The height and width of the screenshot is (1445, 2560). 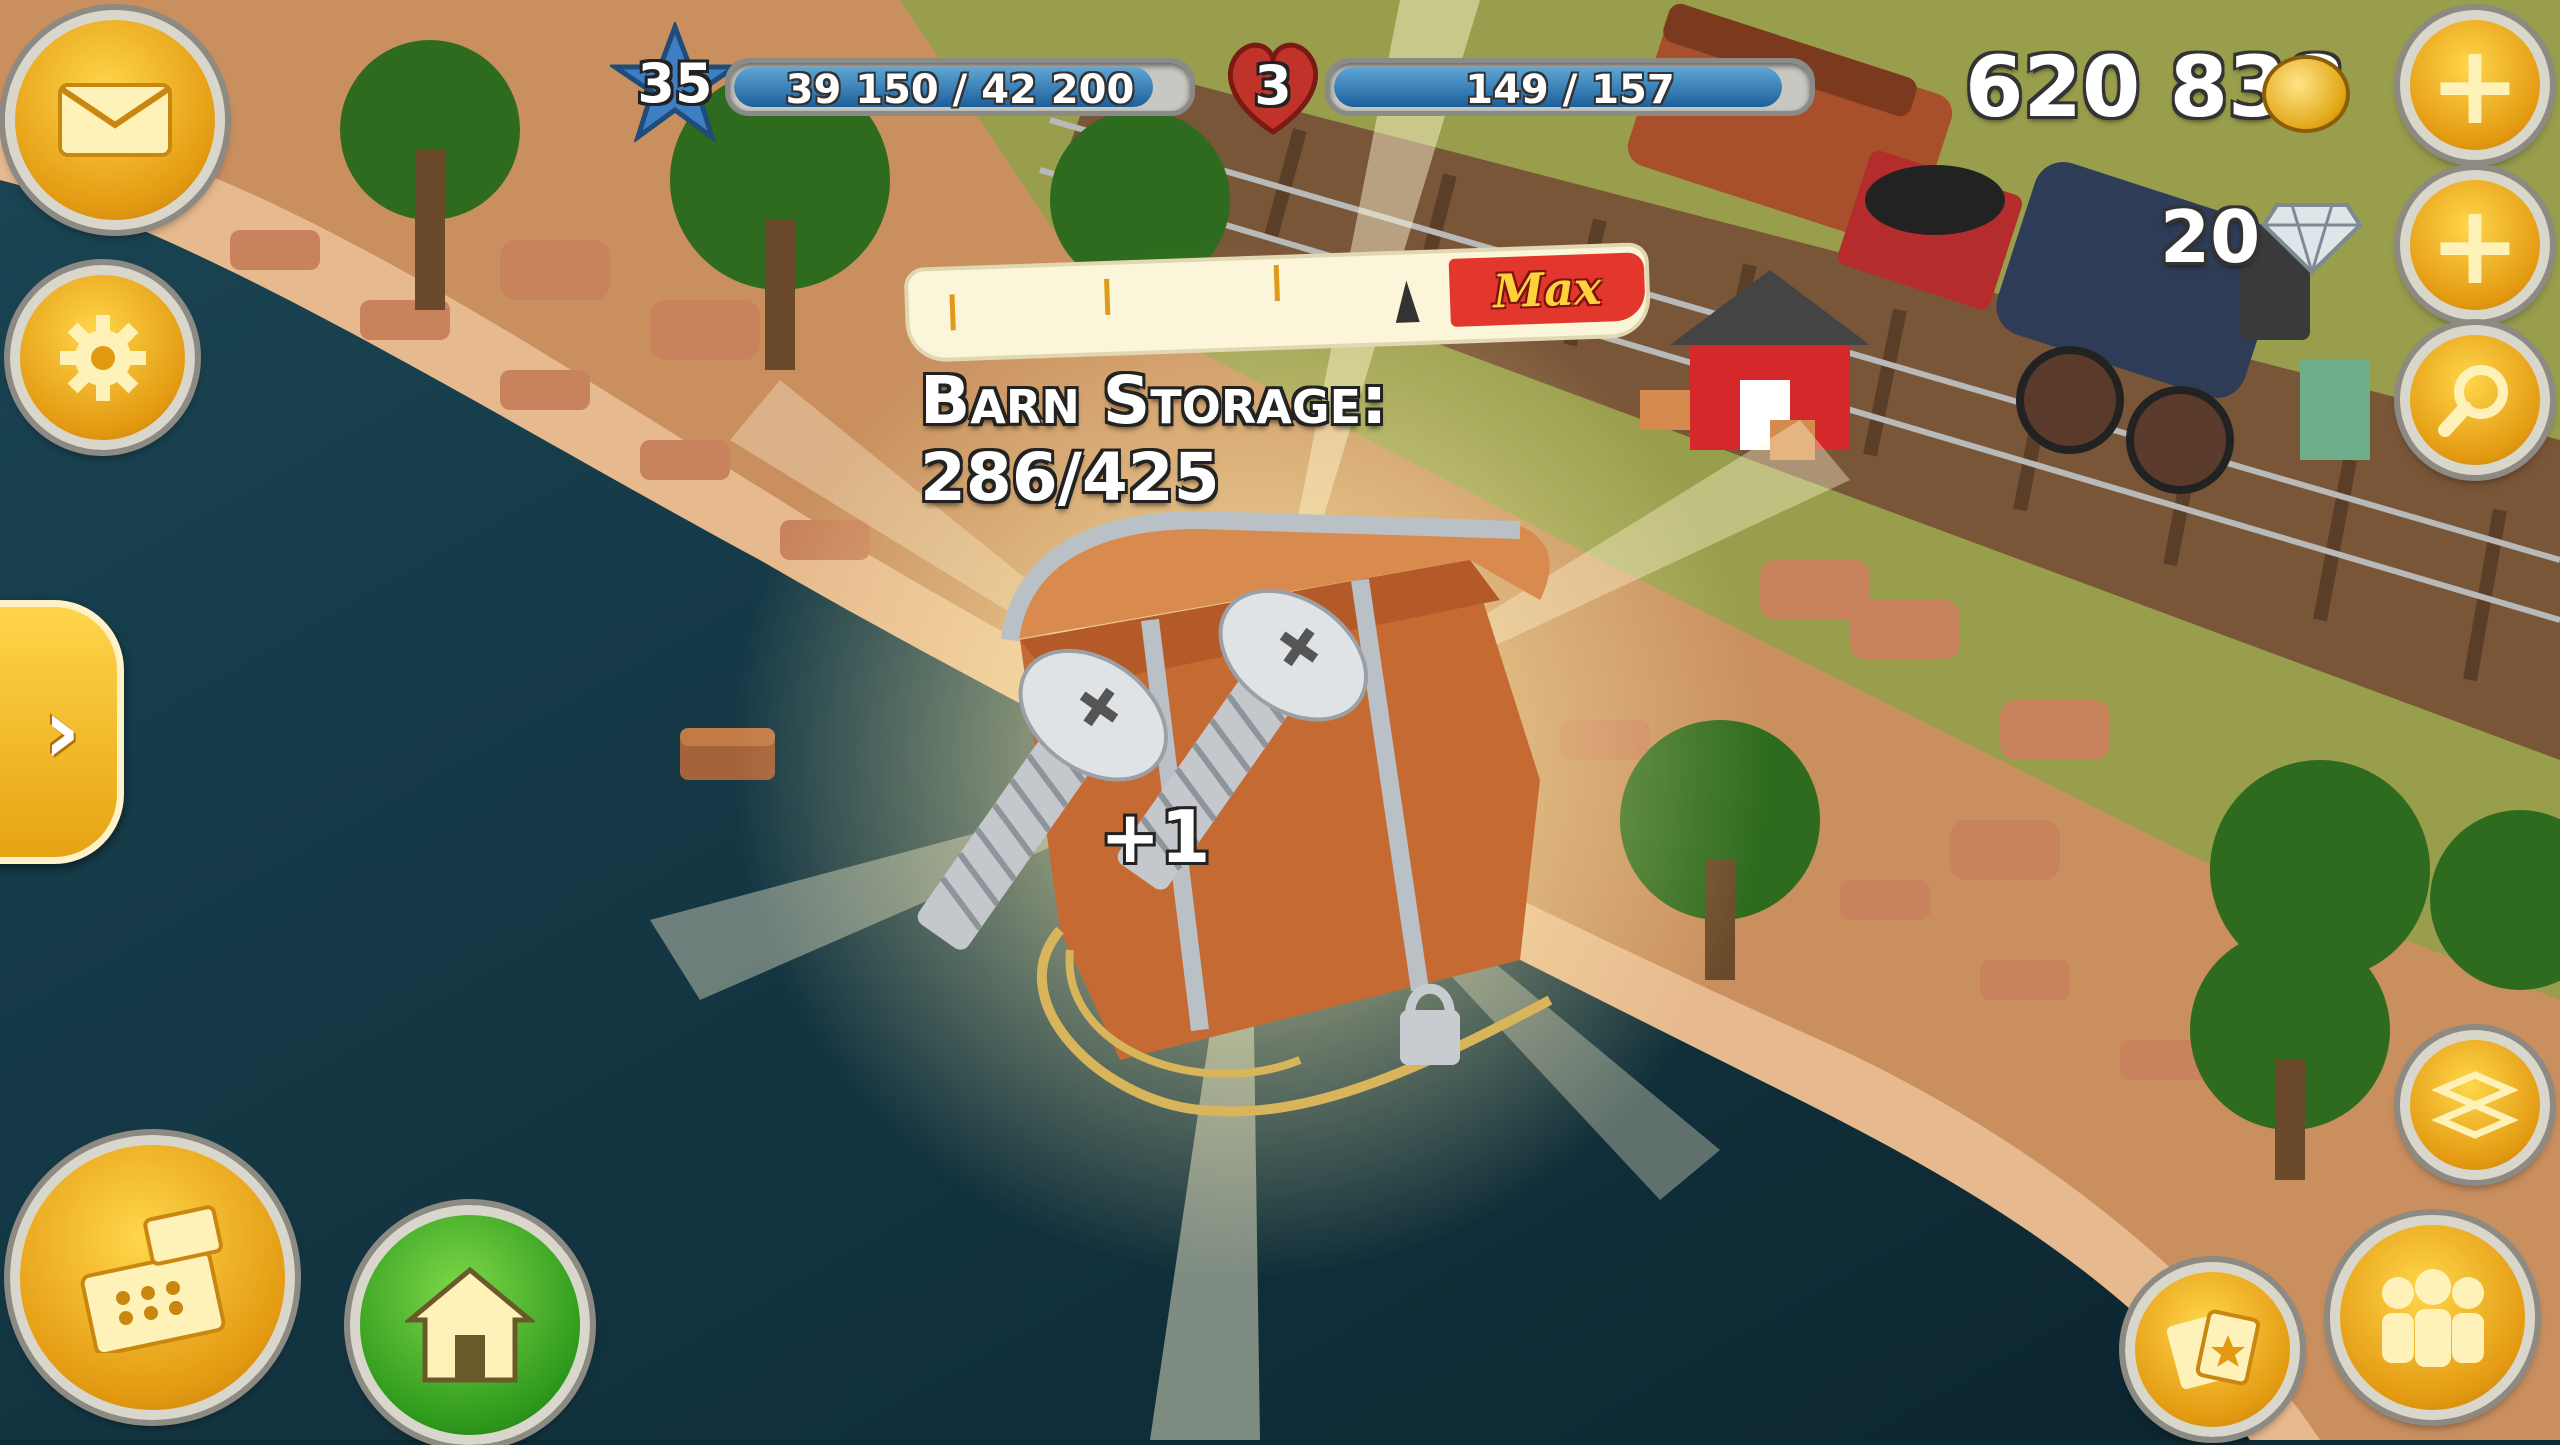 I want to click on level-number: 35, so click(x=675, y=83).